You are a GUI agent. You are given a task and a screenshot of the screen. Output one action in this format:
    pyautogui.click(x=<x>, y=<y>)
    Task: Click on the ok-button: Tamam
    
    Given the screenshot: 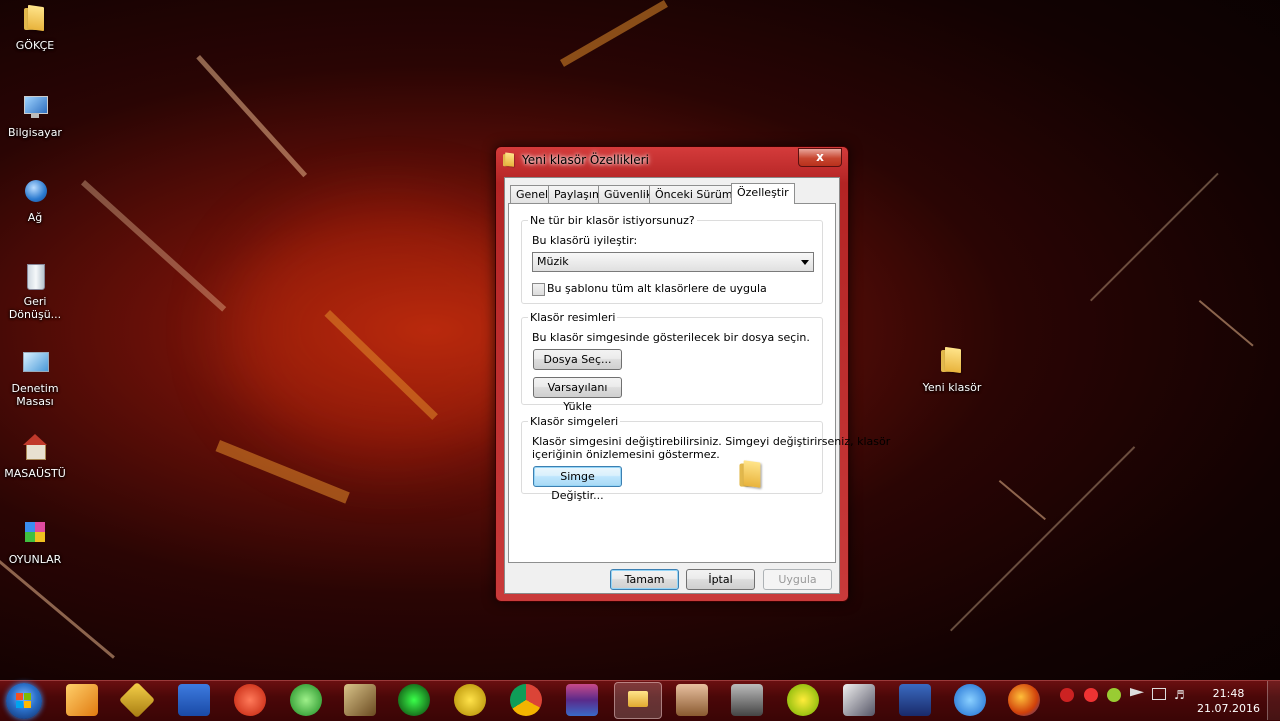 What is the action you would take?
    pyautogui.click(x=644, y=579)
    